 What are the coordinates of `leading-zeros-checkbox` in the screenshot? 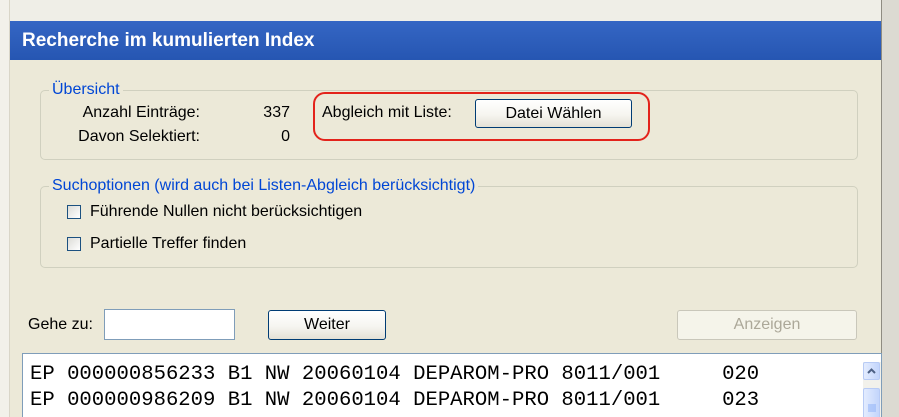 It's located at (74, 212).